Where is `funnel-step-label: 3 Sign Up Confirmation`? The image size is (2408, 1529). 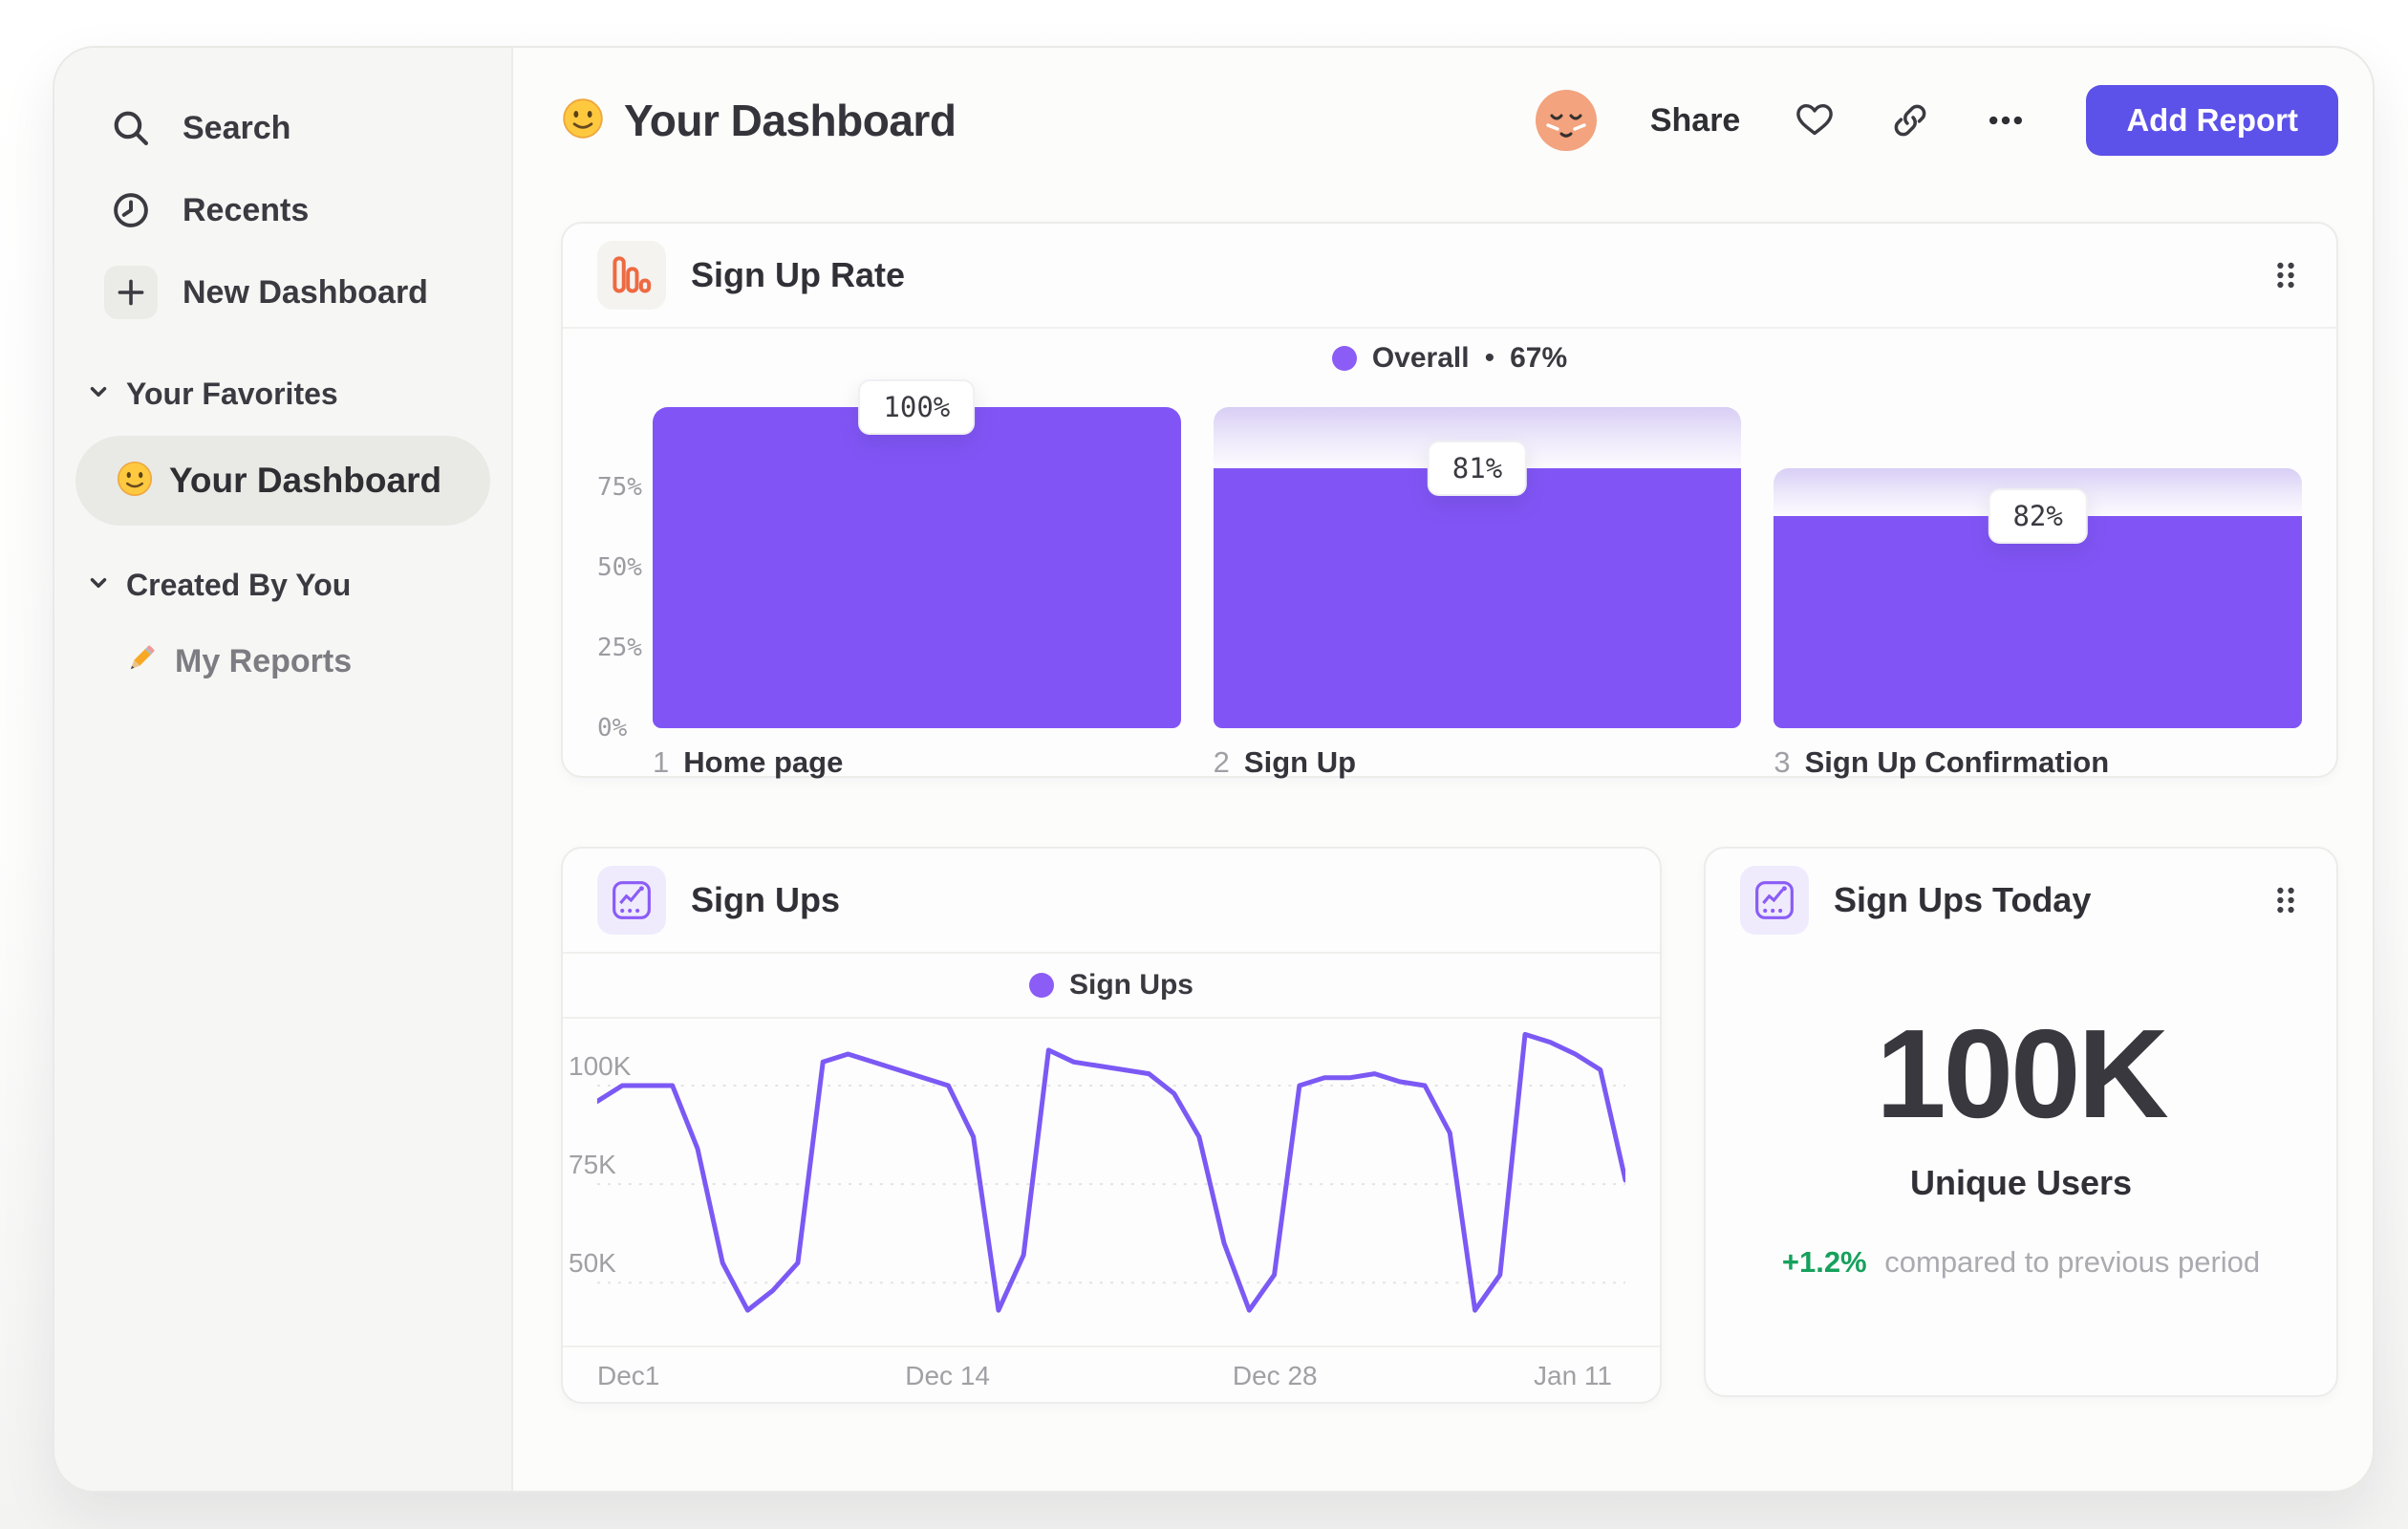 funnel-step-label: 3 Sign Up Confirmation is located at coordinates (2038, 762).